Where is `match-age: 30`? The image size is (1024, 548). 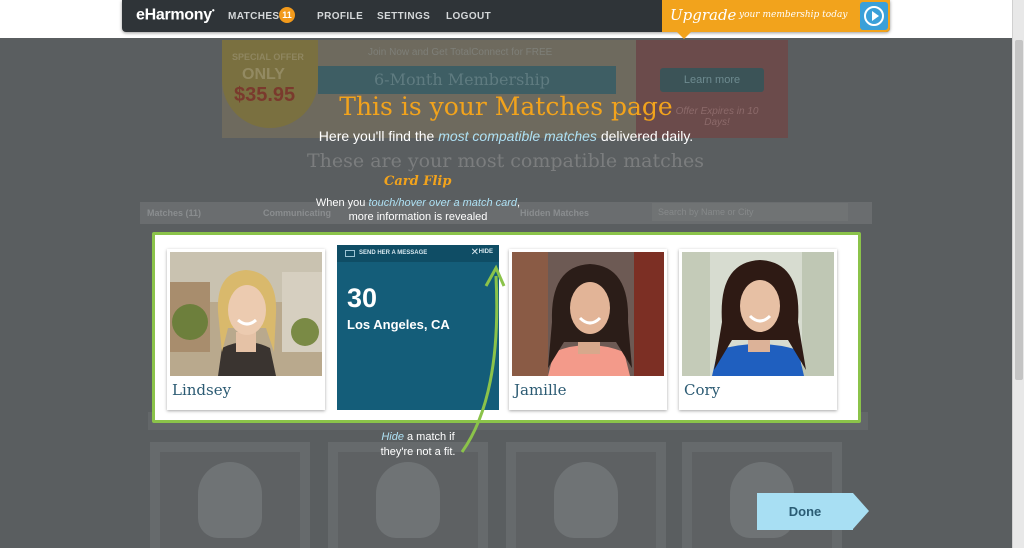
match-age: 30 is located at coordinates (362, 298).